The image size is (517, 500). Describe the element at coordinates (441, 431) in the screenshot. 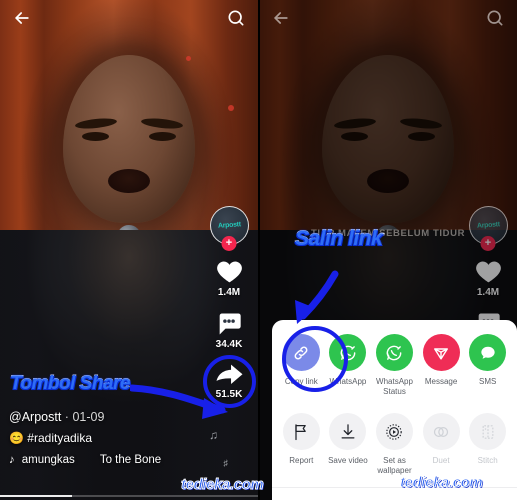

I see `duet-circles-icon` at that location.